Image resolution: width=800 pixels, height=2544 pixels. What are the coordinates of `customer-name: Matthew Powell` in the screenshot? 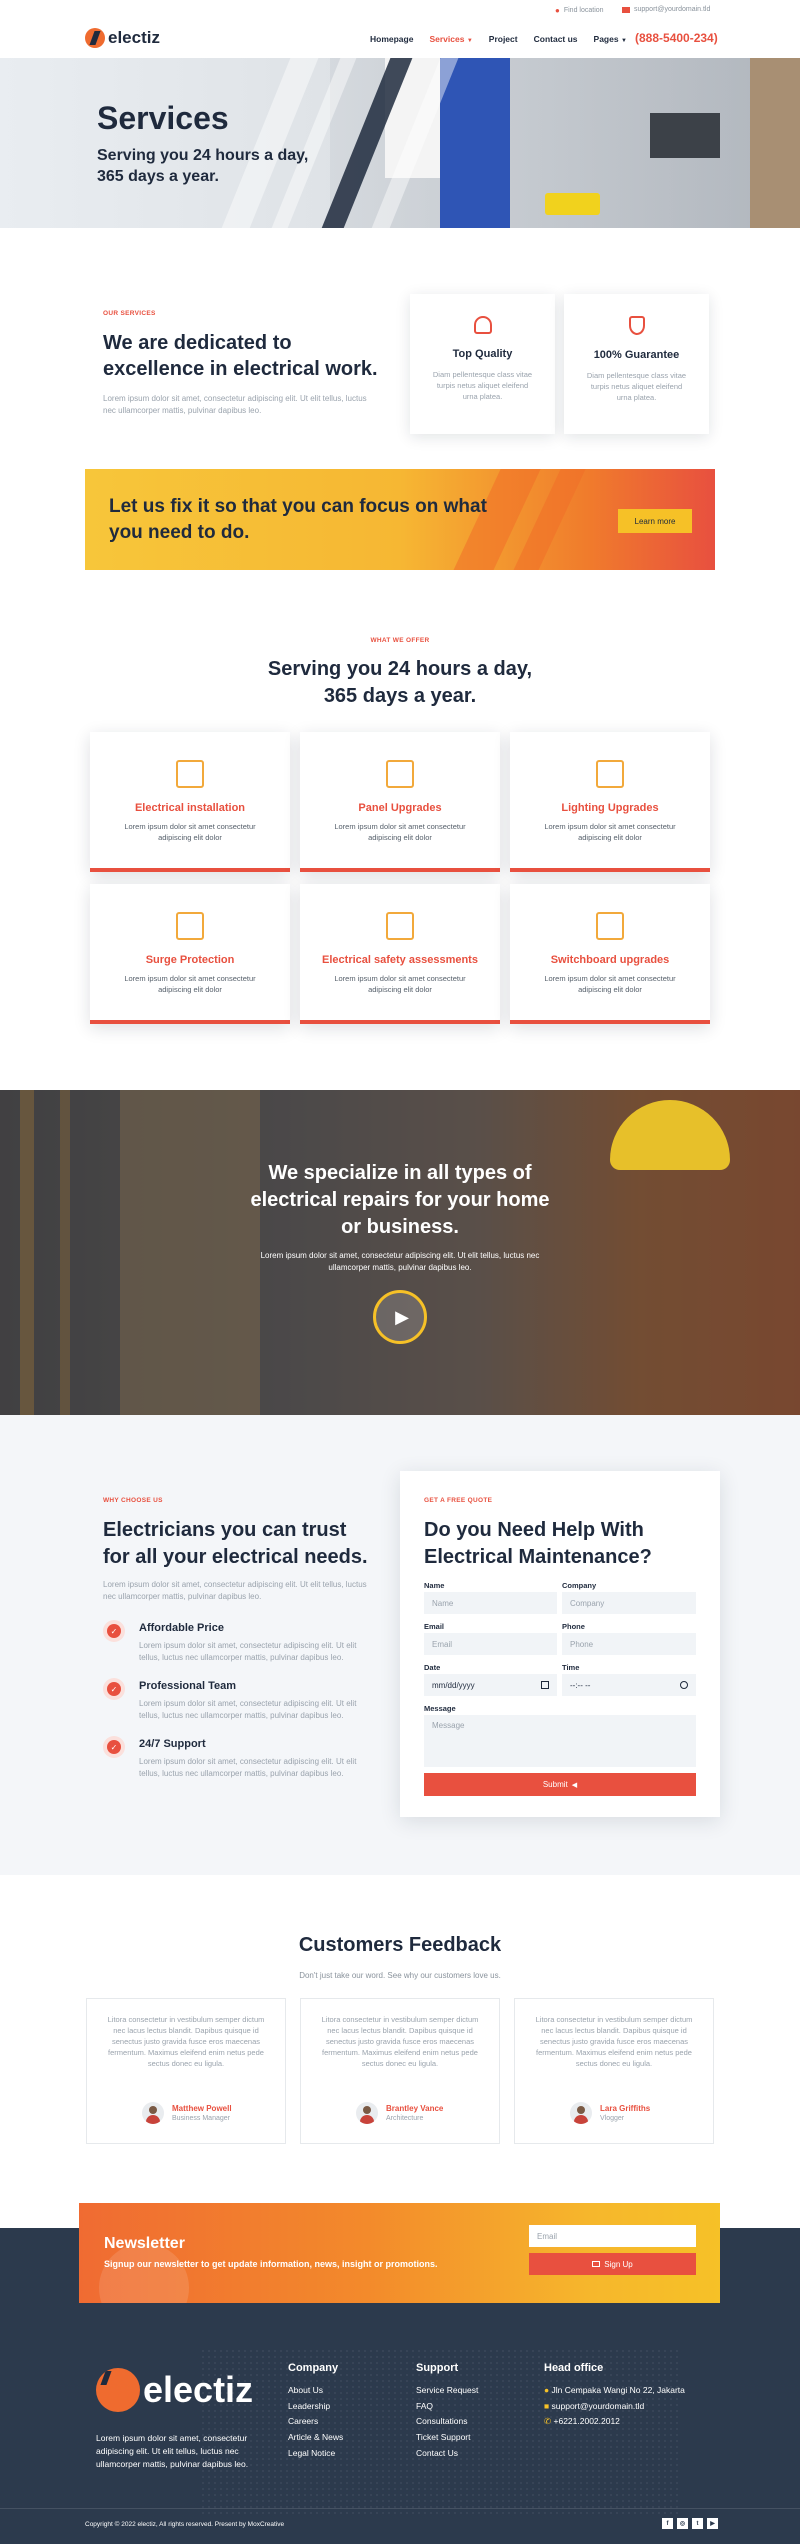 It's located at (202, 2108).